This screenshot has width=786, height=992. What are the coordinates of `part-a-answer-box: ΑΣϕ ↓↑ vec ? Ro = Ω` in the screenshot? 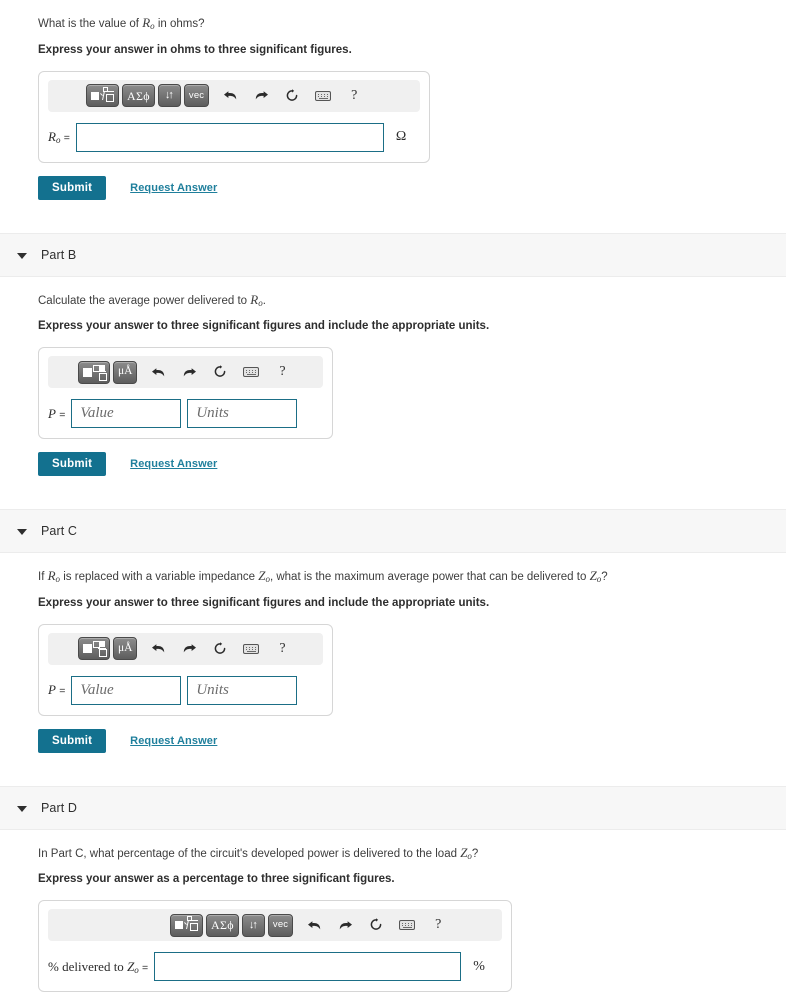 It's located at (234, 116).